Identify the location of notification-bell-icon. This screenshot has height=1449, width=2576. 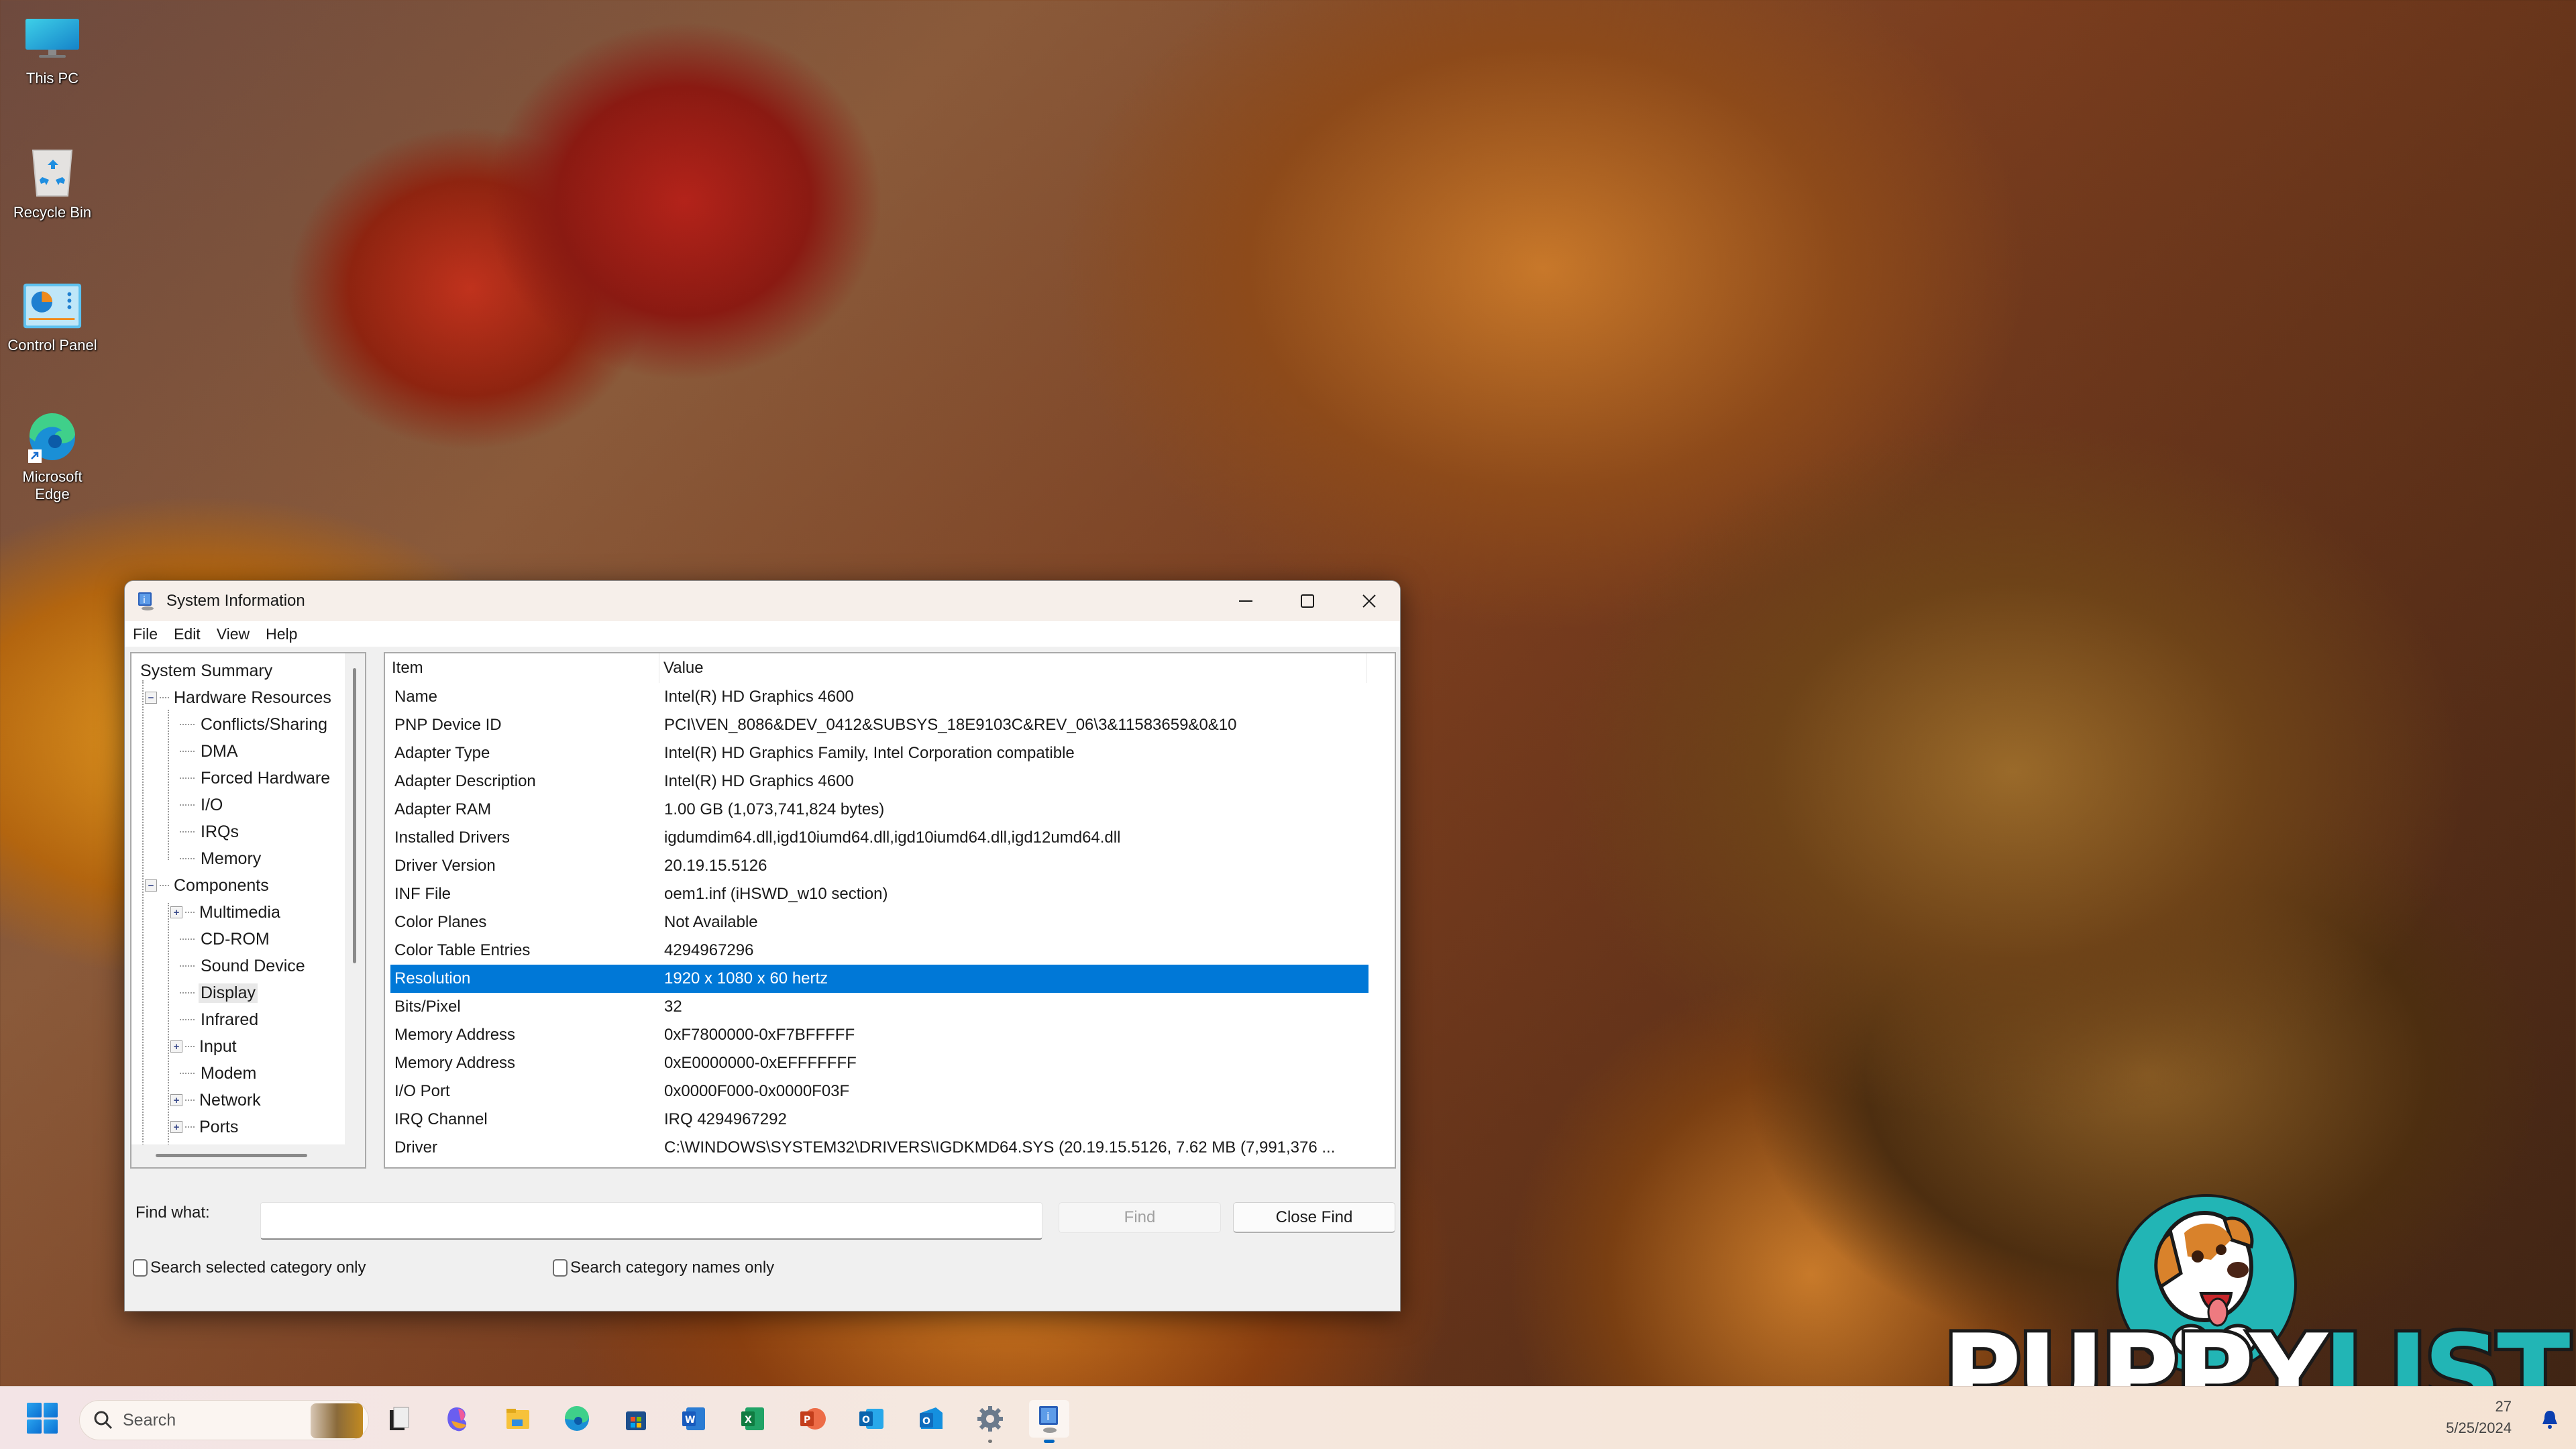
(2550, 1419).